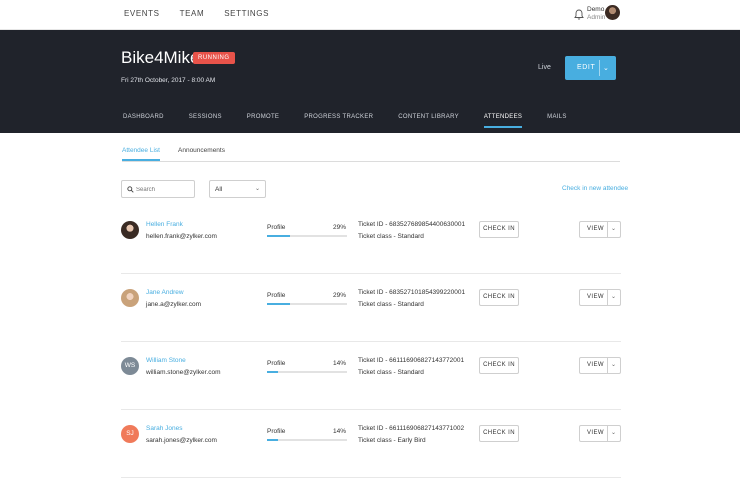 The height and width of the screenshot is (488, 740). What do you see at coordinates (219, 189) in the screenshot?
I see `filter-value: All` at bounding box center [219, 189].